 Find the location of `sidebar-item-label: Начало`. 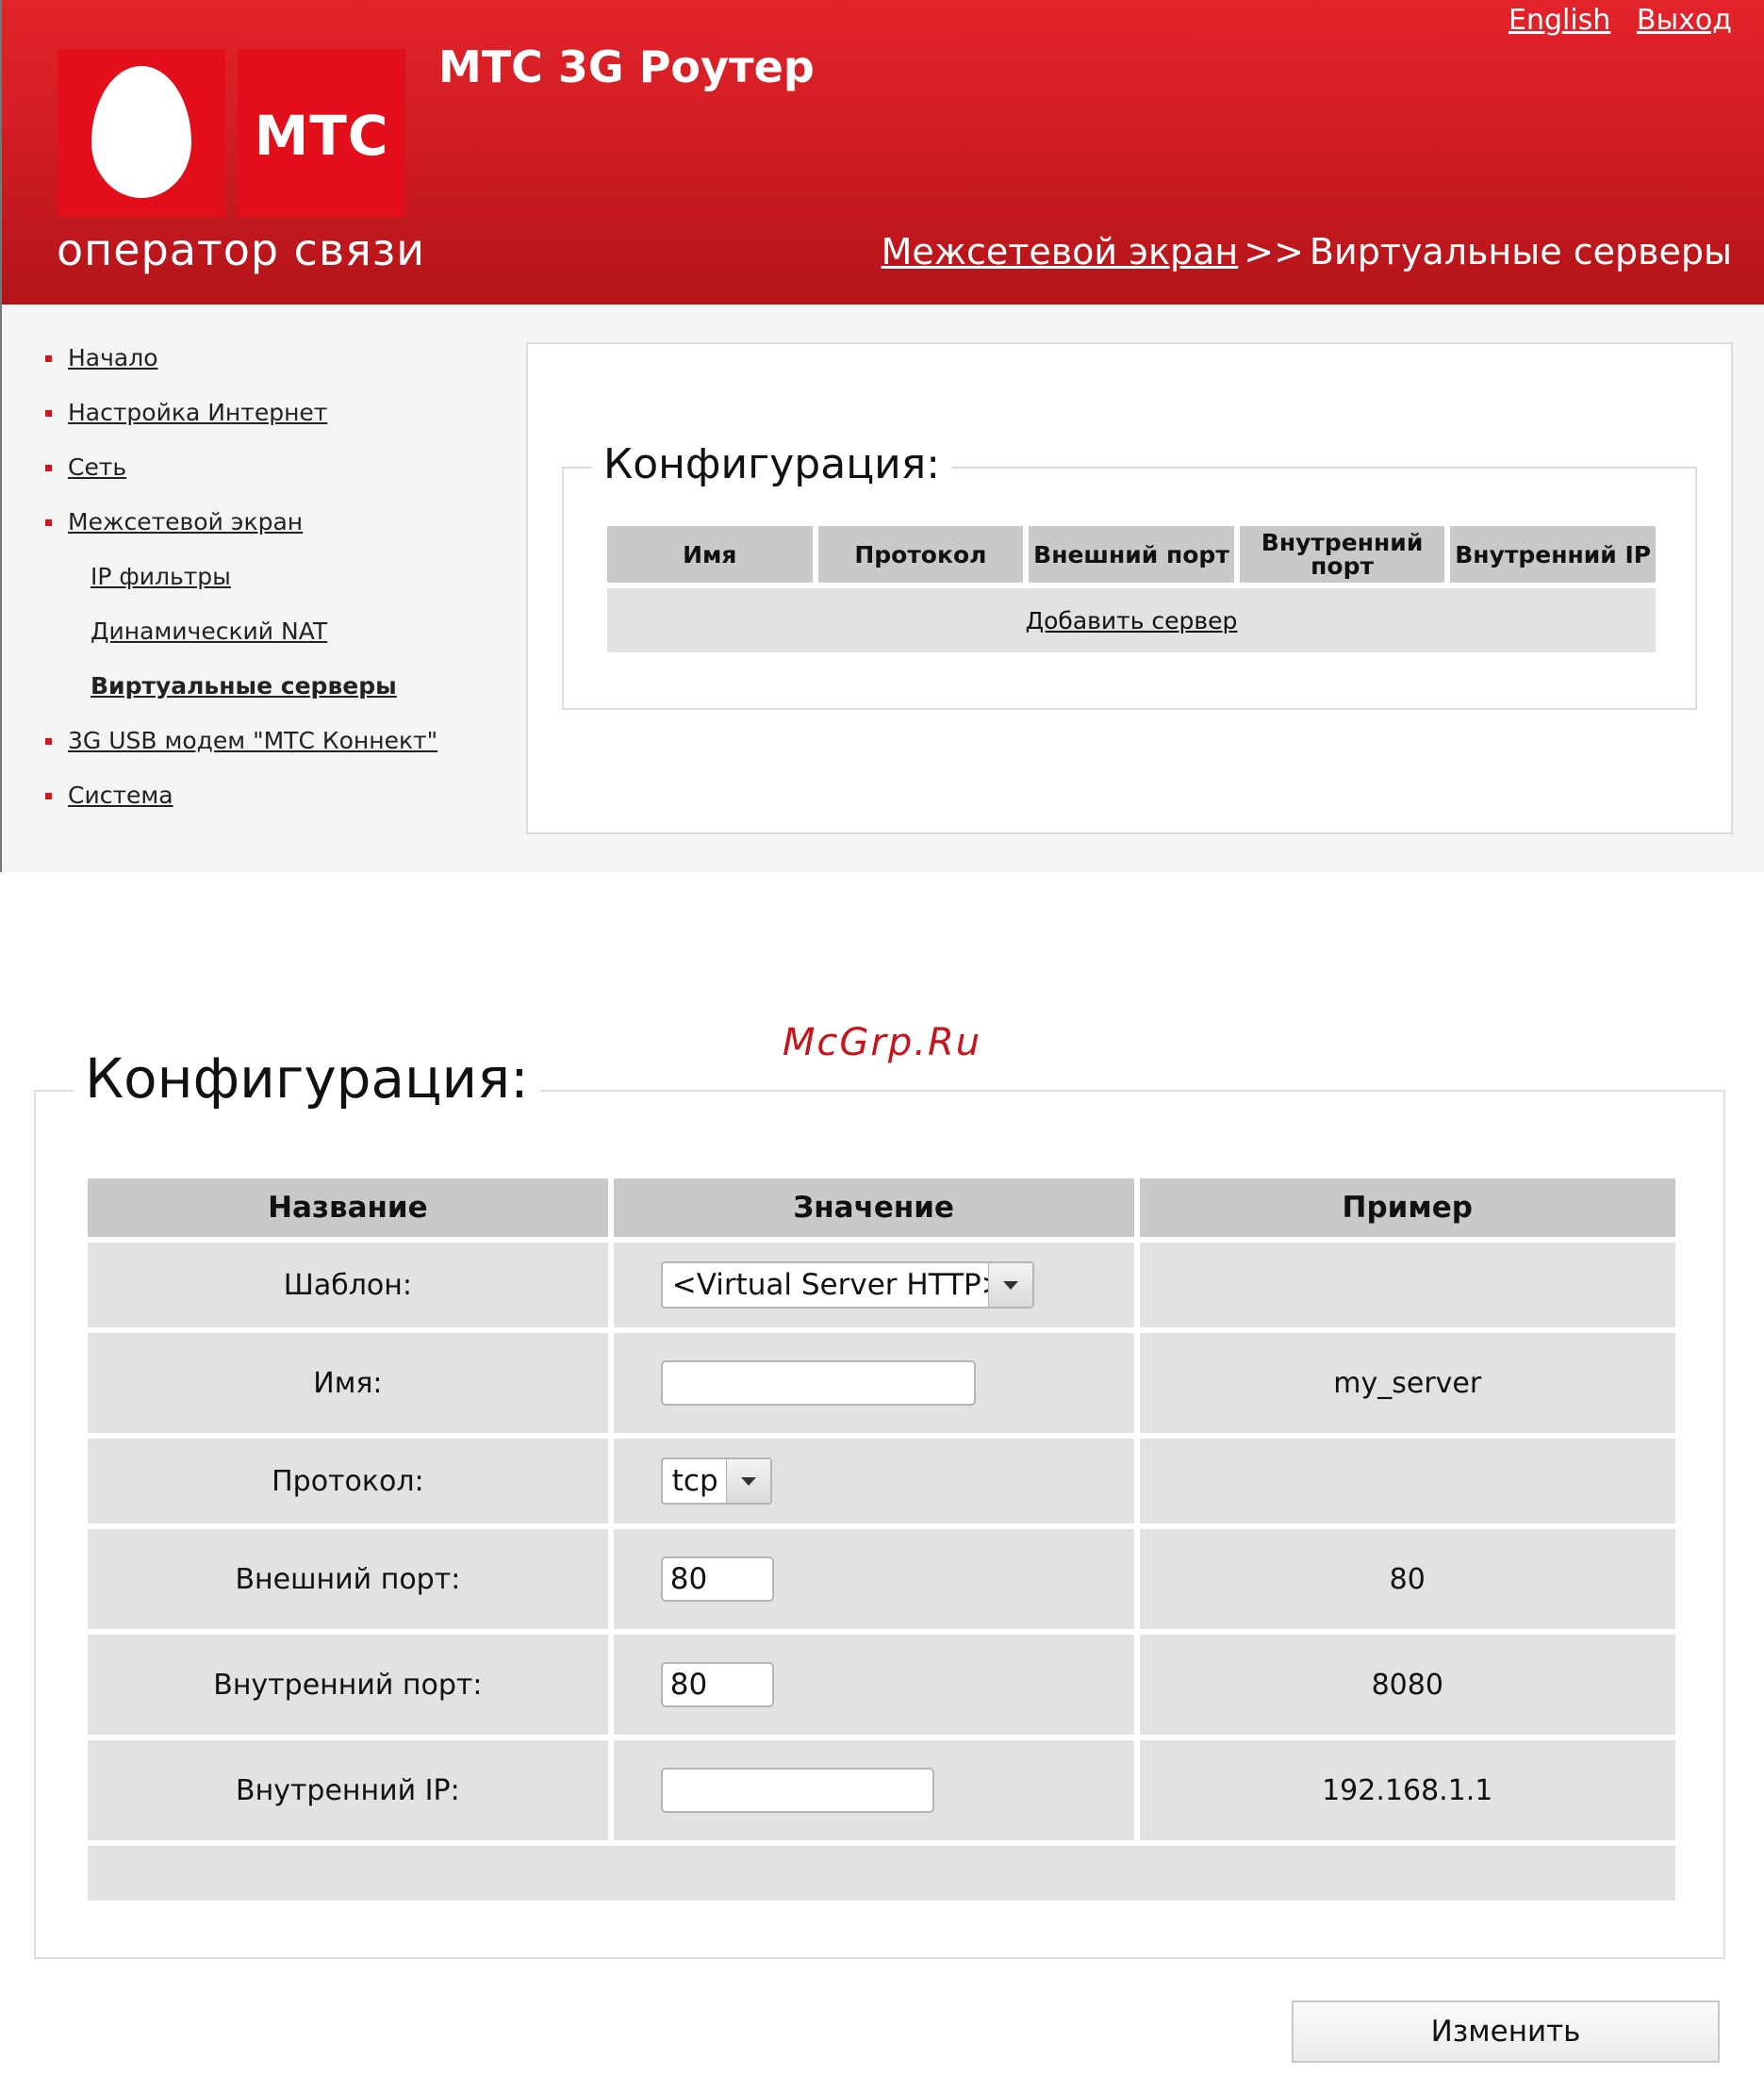

sidebar-item-label: Начало is located at coordinates (112, 358).